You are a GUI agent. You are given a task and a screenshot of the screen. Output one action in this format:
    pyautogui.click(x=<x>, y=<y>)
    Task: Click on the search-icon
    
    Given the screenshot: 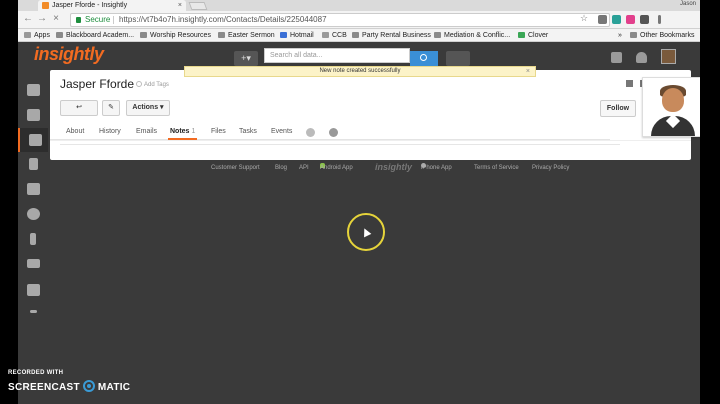 What is the action you would take?
    pyautogui.click(x=423, y=57)
    